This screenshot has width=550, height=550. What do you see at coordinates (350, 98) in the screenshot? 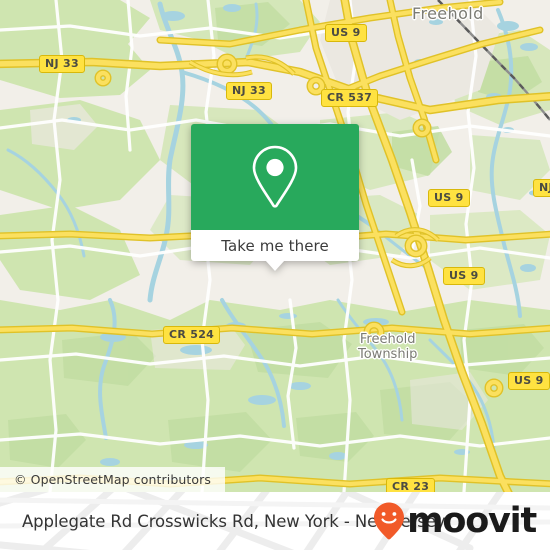
I see `road-shield-cr-537: CR 537` at bounding box center [350, 98].